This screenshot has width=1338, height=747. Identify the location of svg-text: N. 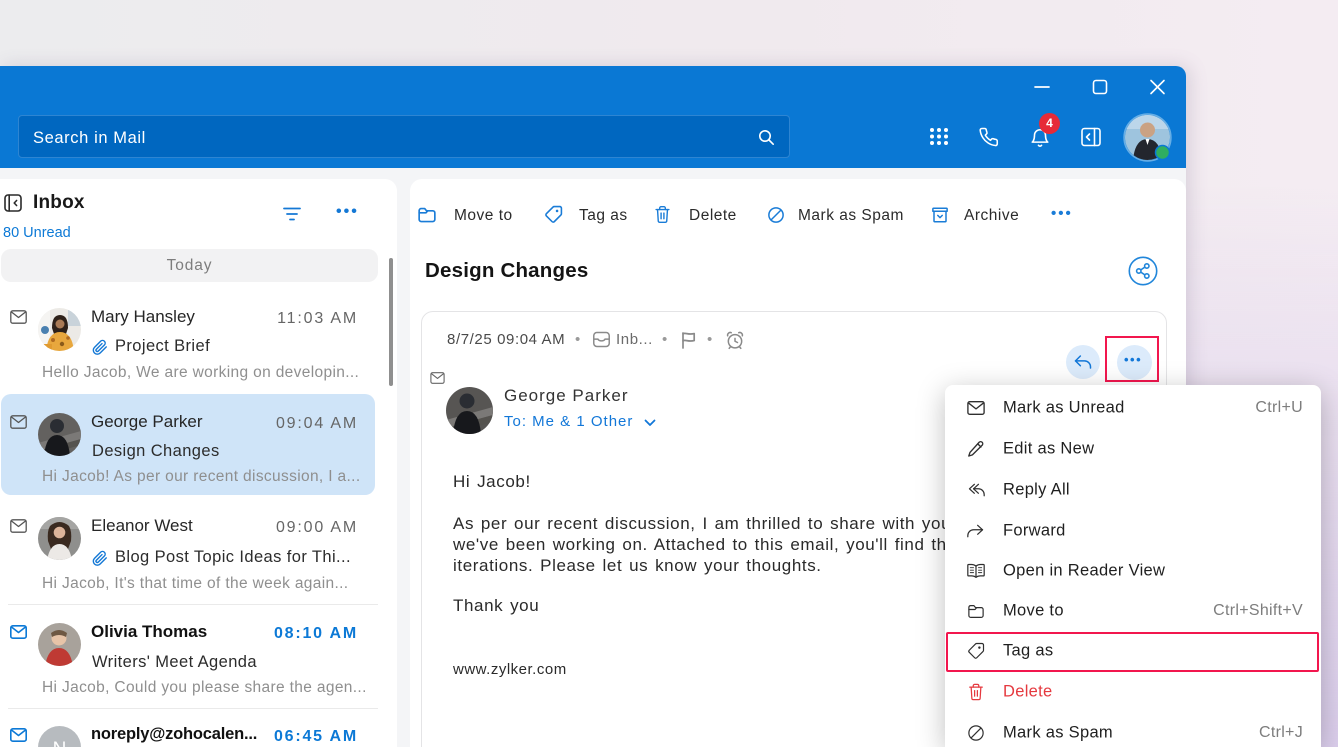
(60, 743).